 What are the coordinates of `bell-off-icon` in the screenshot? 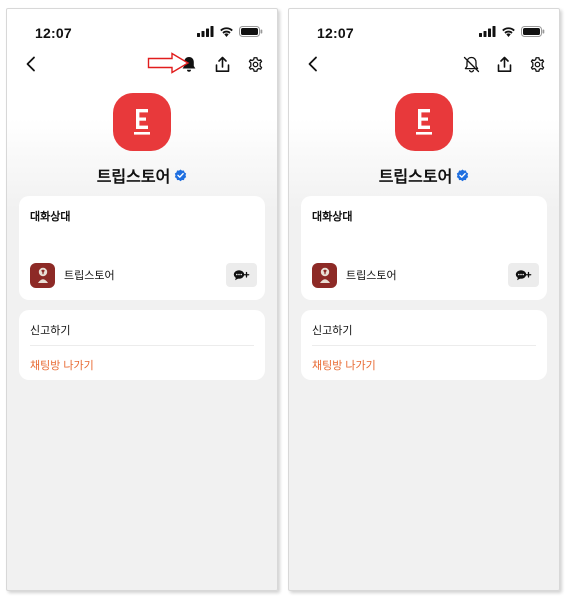 It's located at (471, 64).